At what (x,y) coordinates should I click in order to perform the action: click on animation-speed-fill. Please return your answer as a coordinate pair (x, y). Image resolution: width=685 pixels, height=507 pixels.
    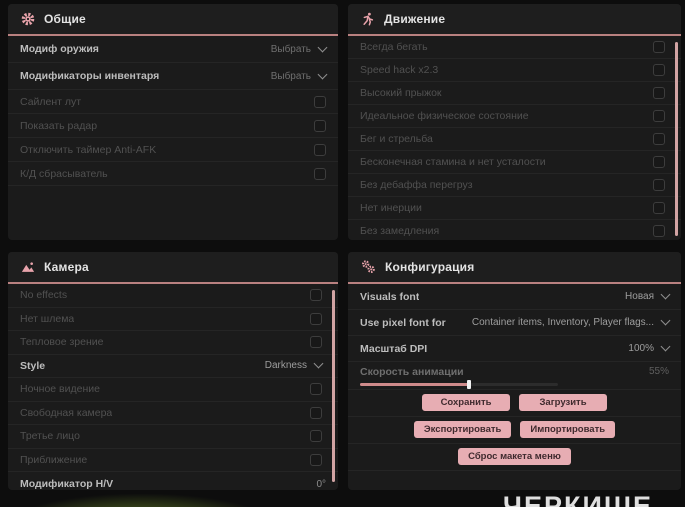
    Looking at the image, I should click on (415, 384).